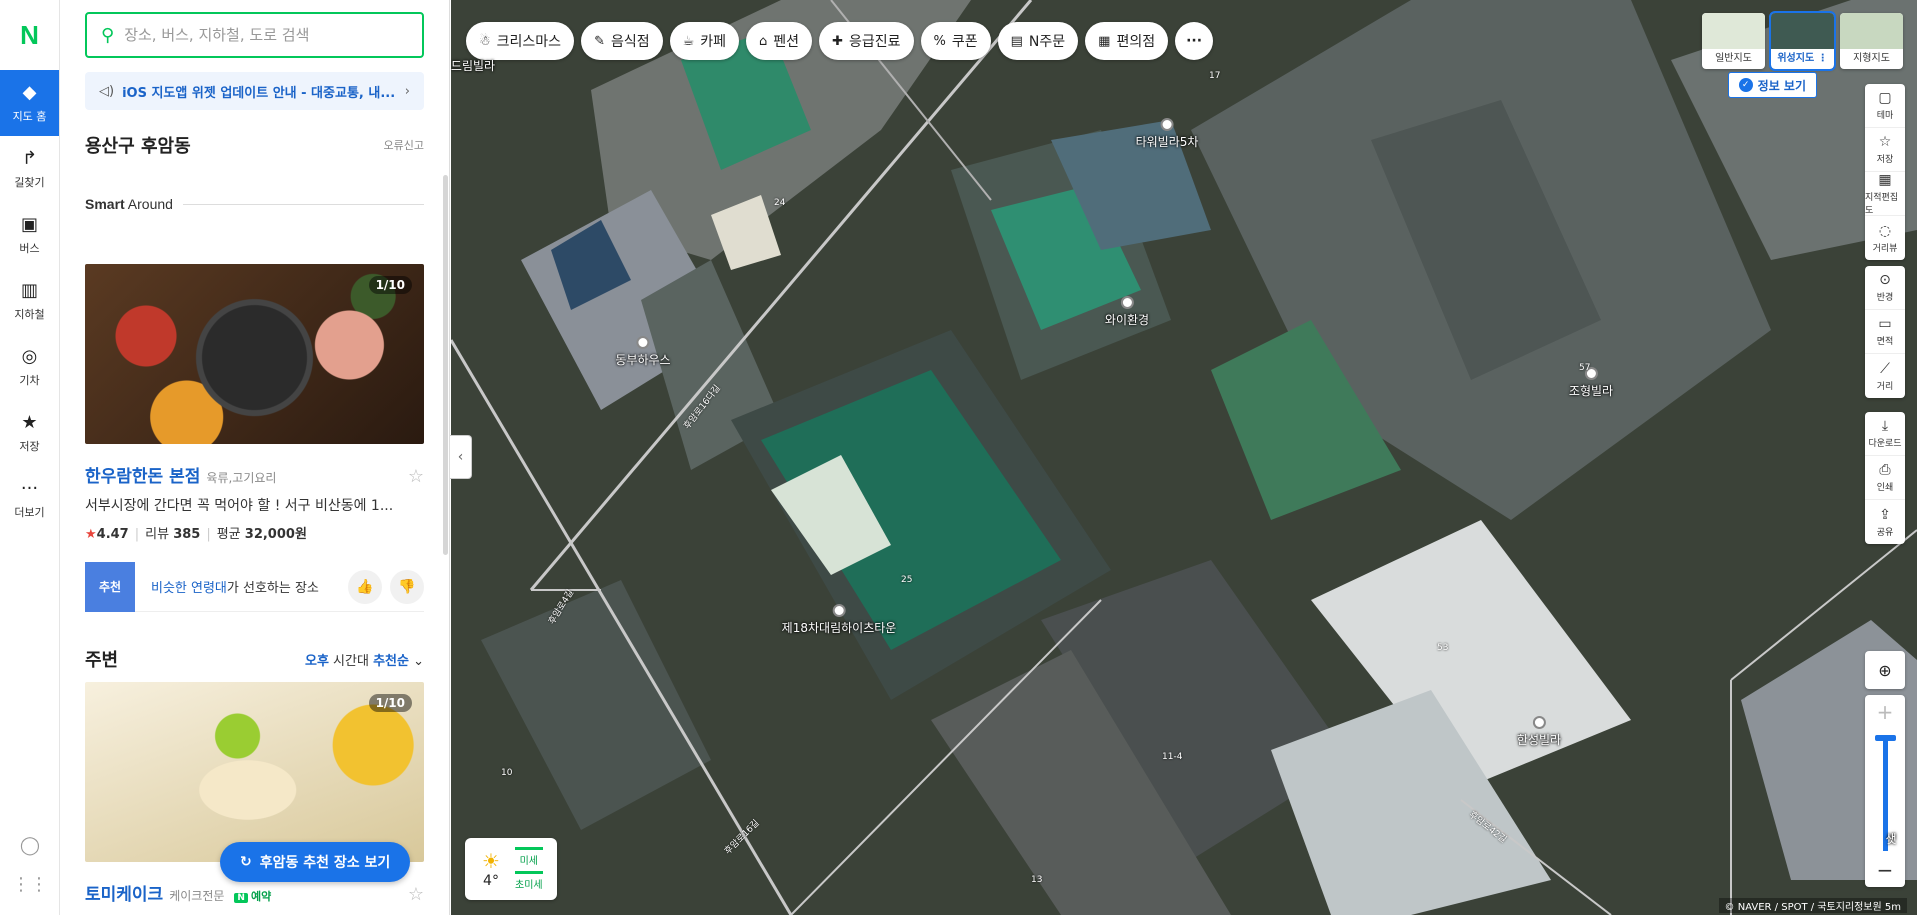  What do you see at coordinates (157, 534) in the screenshot?
I see `review-label: 리뷰` at bounding box center [157, 534].